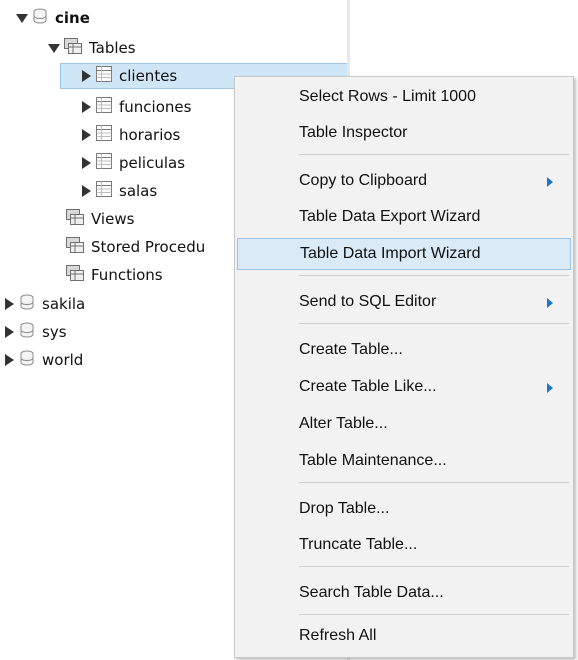 This screenshot has width=578, height=660. I want to click on schema-node-sakila: sakila, so click(44, 304).